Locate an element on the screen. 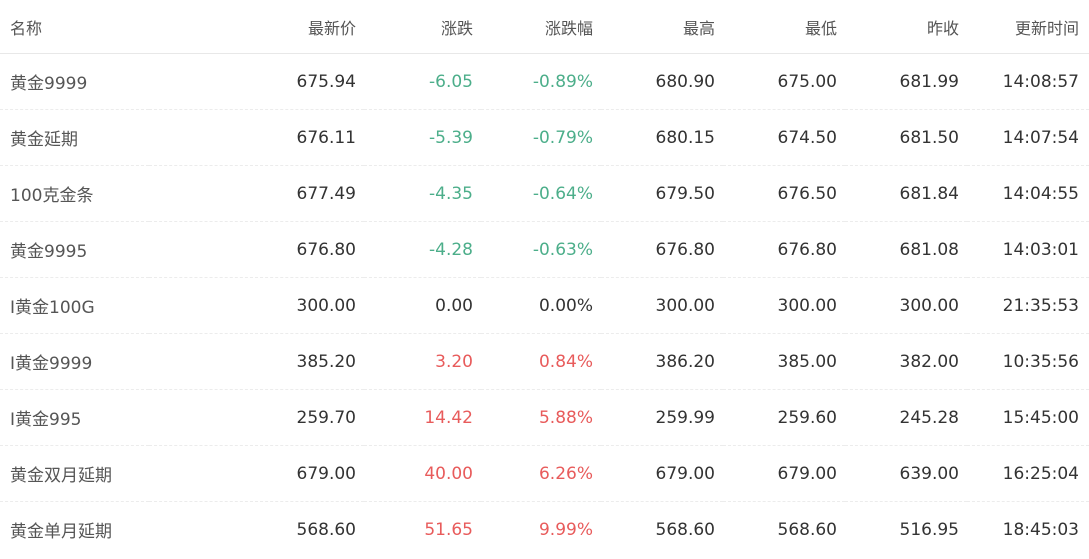 This screenshot has height=559, width=1089. cell-change: -6.05 is located at coordinates (422, 81).